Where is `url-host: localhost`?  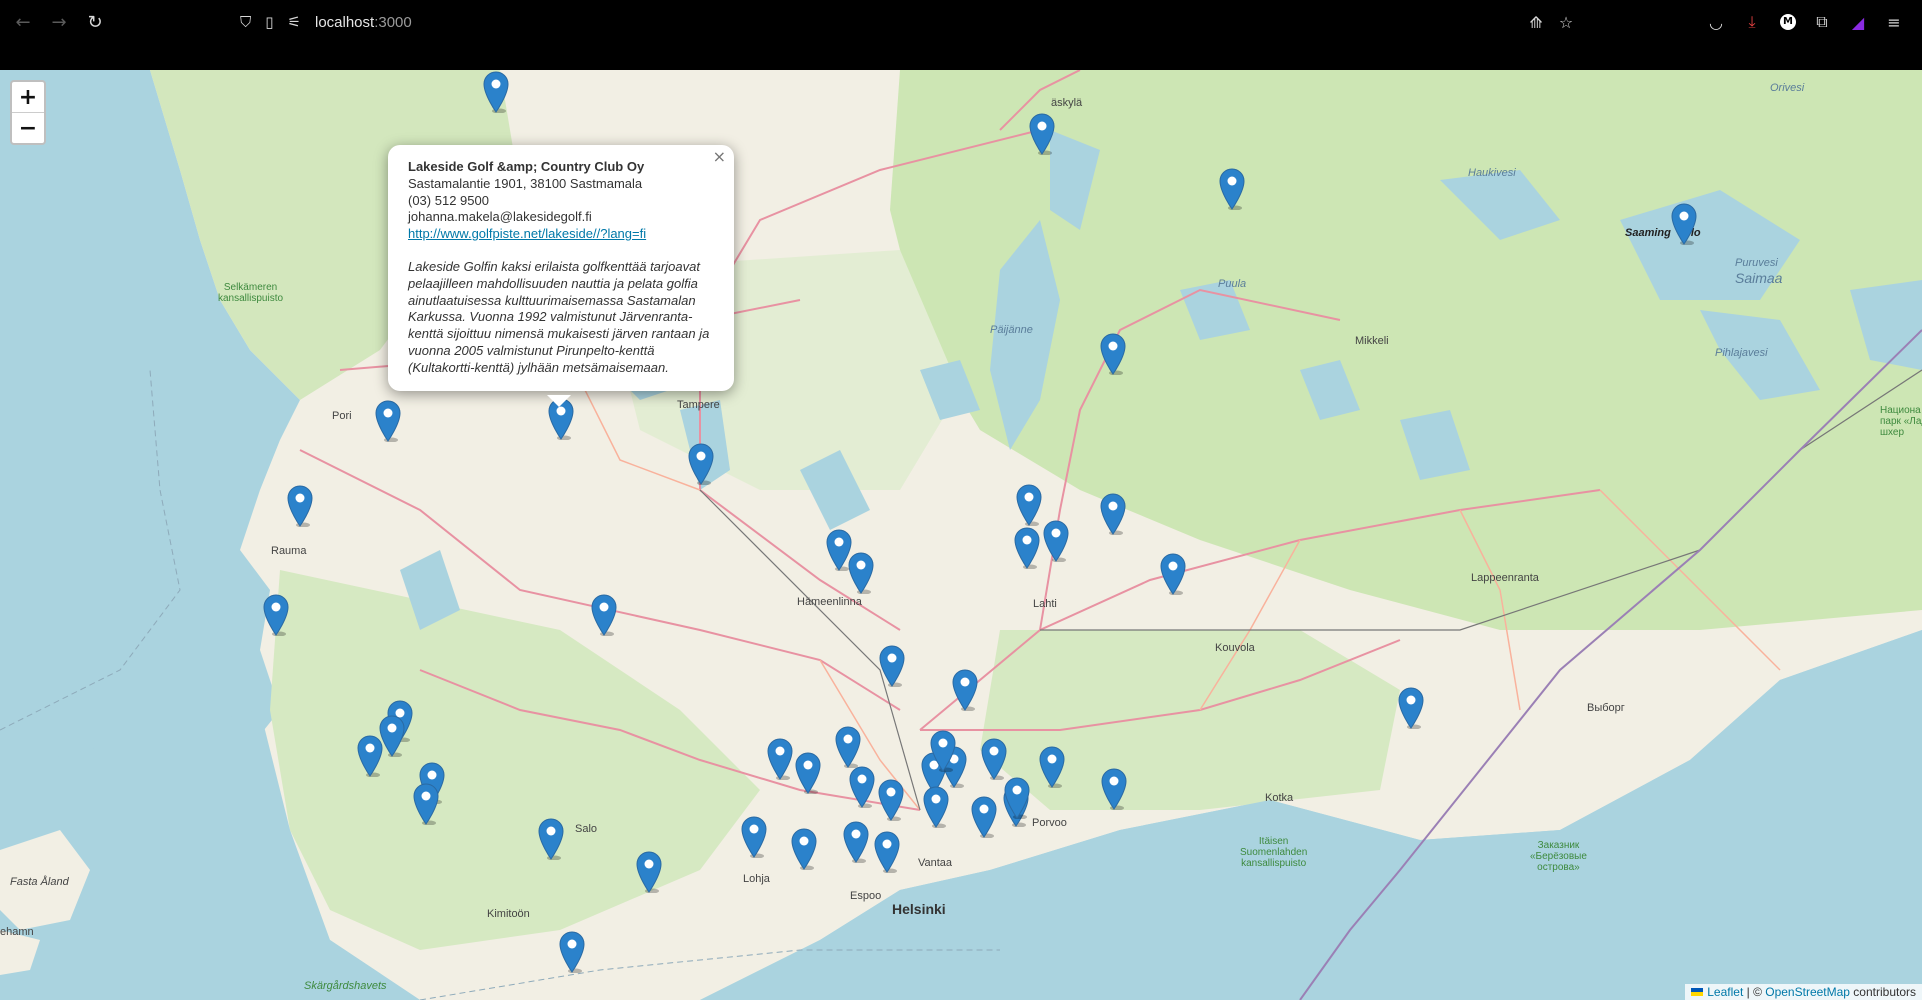
url-host: localhost is located at coordinates (344, 22).